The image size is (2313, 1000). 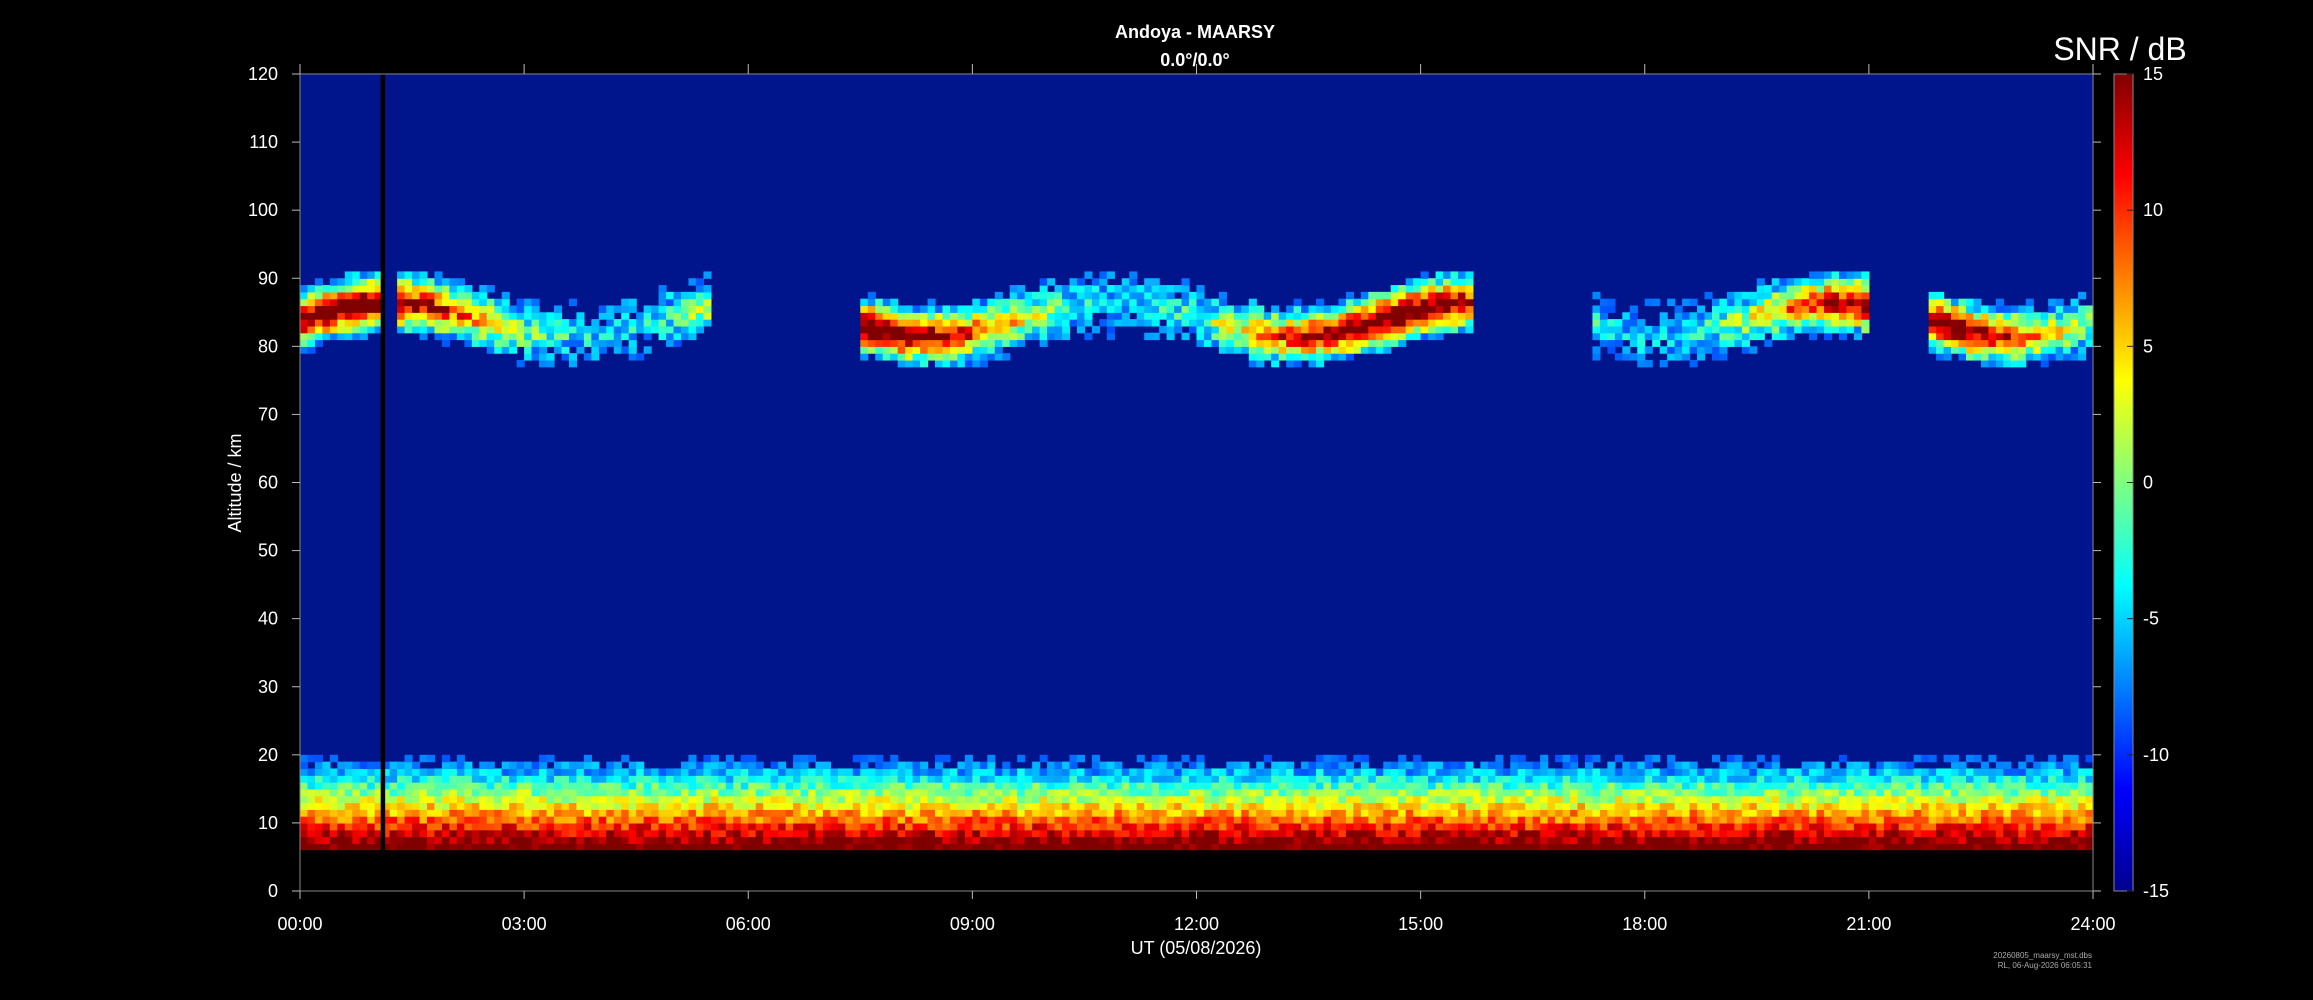 What do you see at coordinates (263, 142) in the screenshot?
I see `y-tick-label: 110` at bounding box center [263, 142].